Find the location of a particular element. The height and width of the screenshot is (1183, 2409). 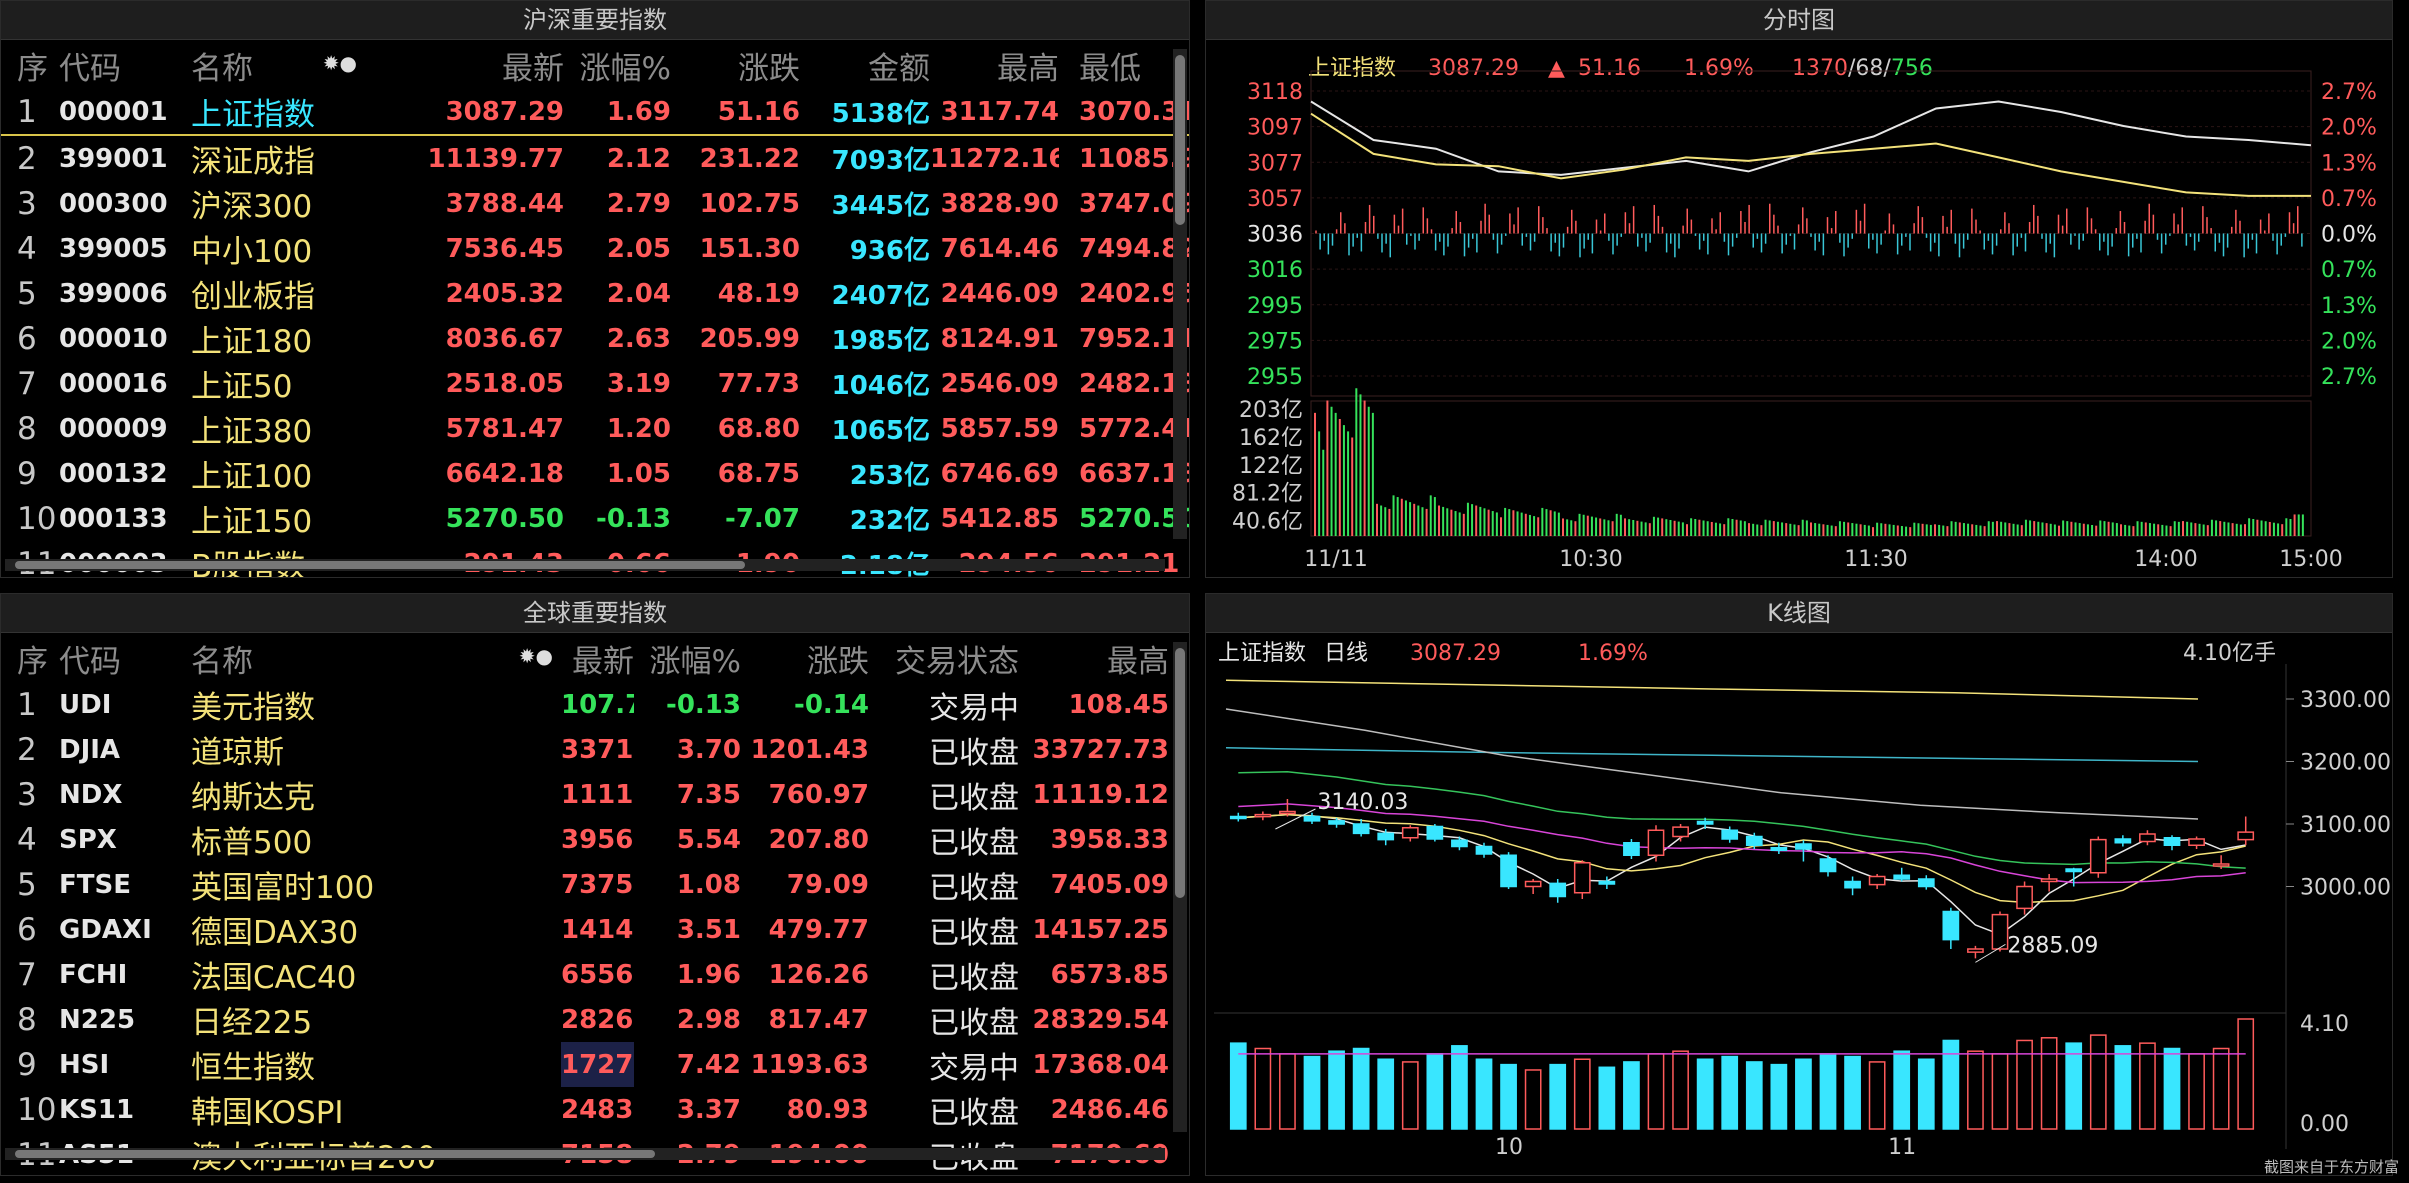

index-name: 深证成指 is located at coordinates (291, 158).